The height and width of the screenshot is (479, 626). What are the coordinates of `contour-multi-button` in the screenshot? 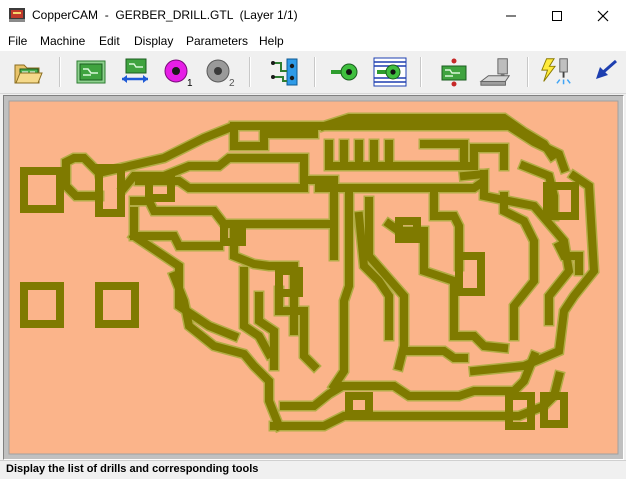 It's located at (390, 72).